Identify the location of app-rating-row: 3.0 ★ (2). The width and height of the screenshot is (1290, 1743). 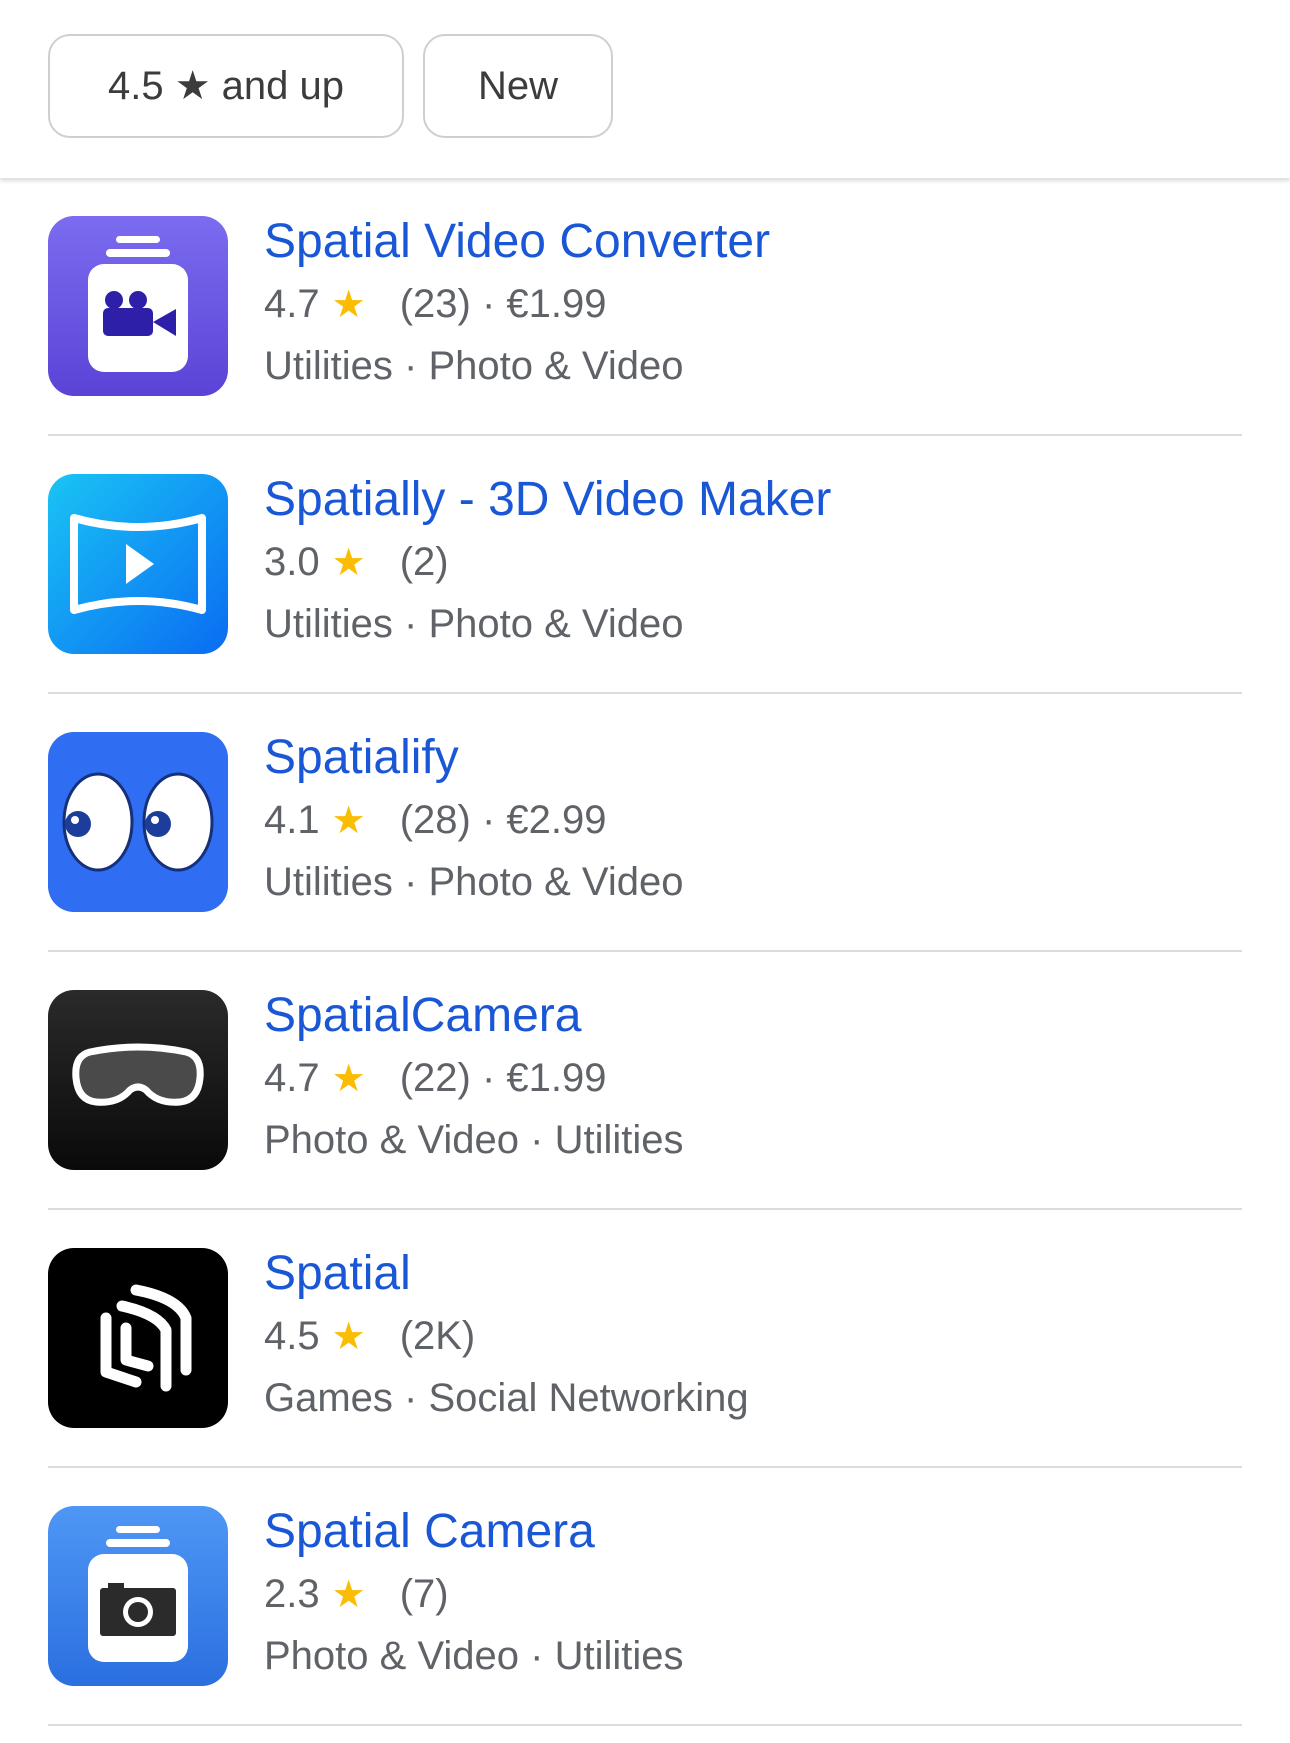
(356, 562).